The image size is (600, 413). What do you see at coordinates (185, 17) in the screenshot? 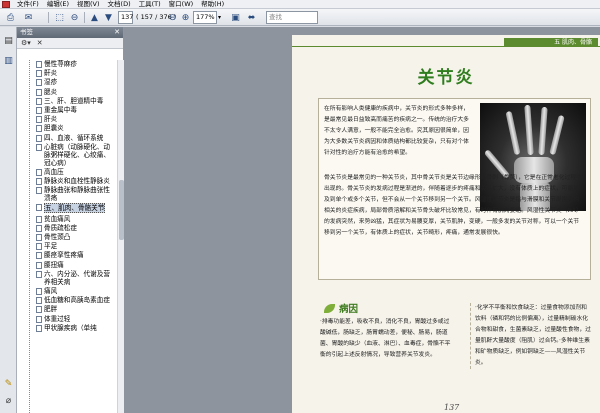
I see `zoom-in-button-icon: ⊕` at bounding box center [185, 17].